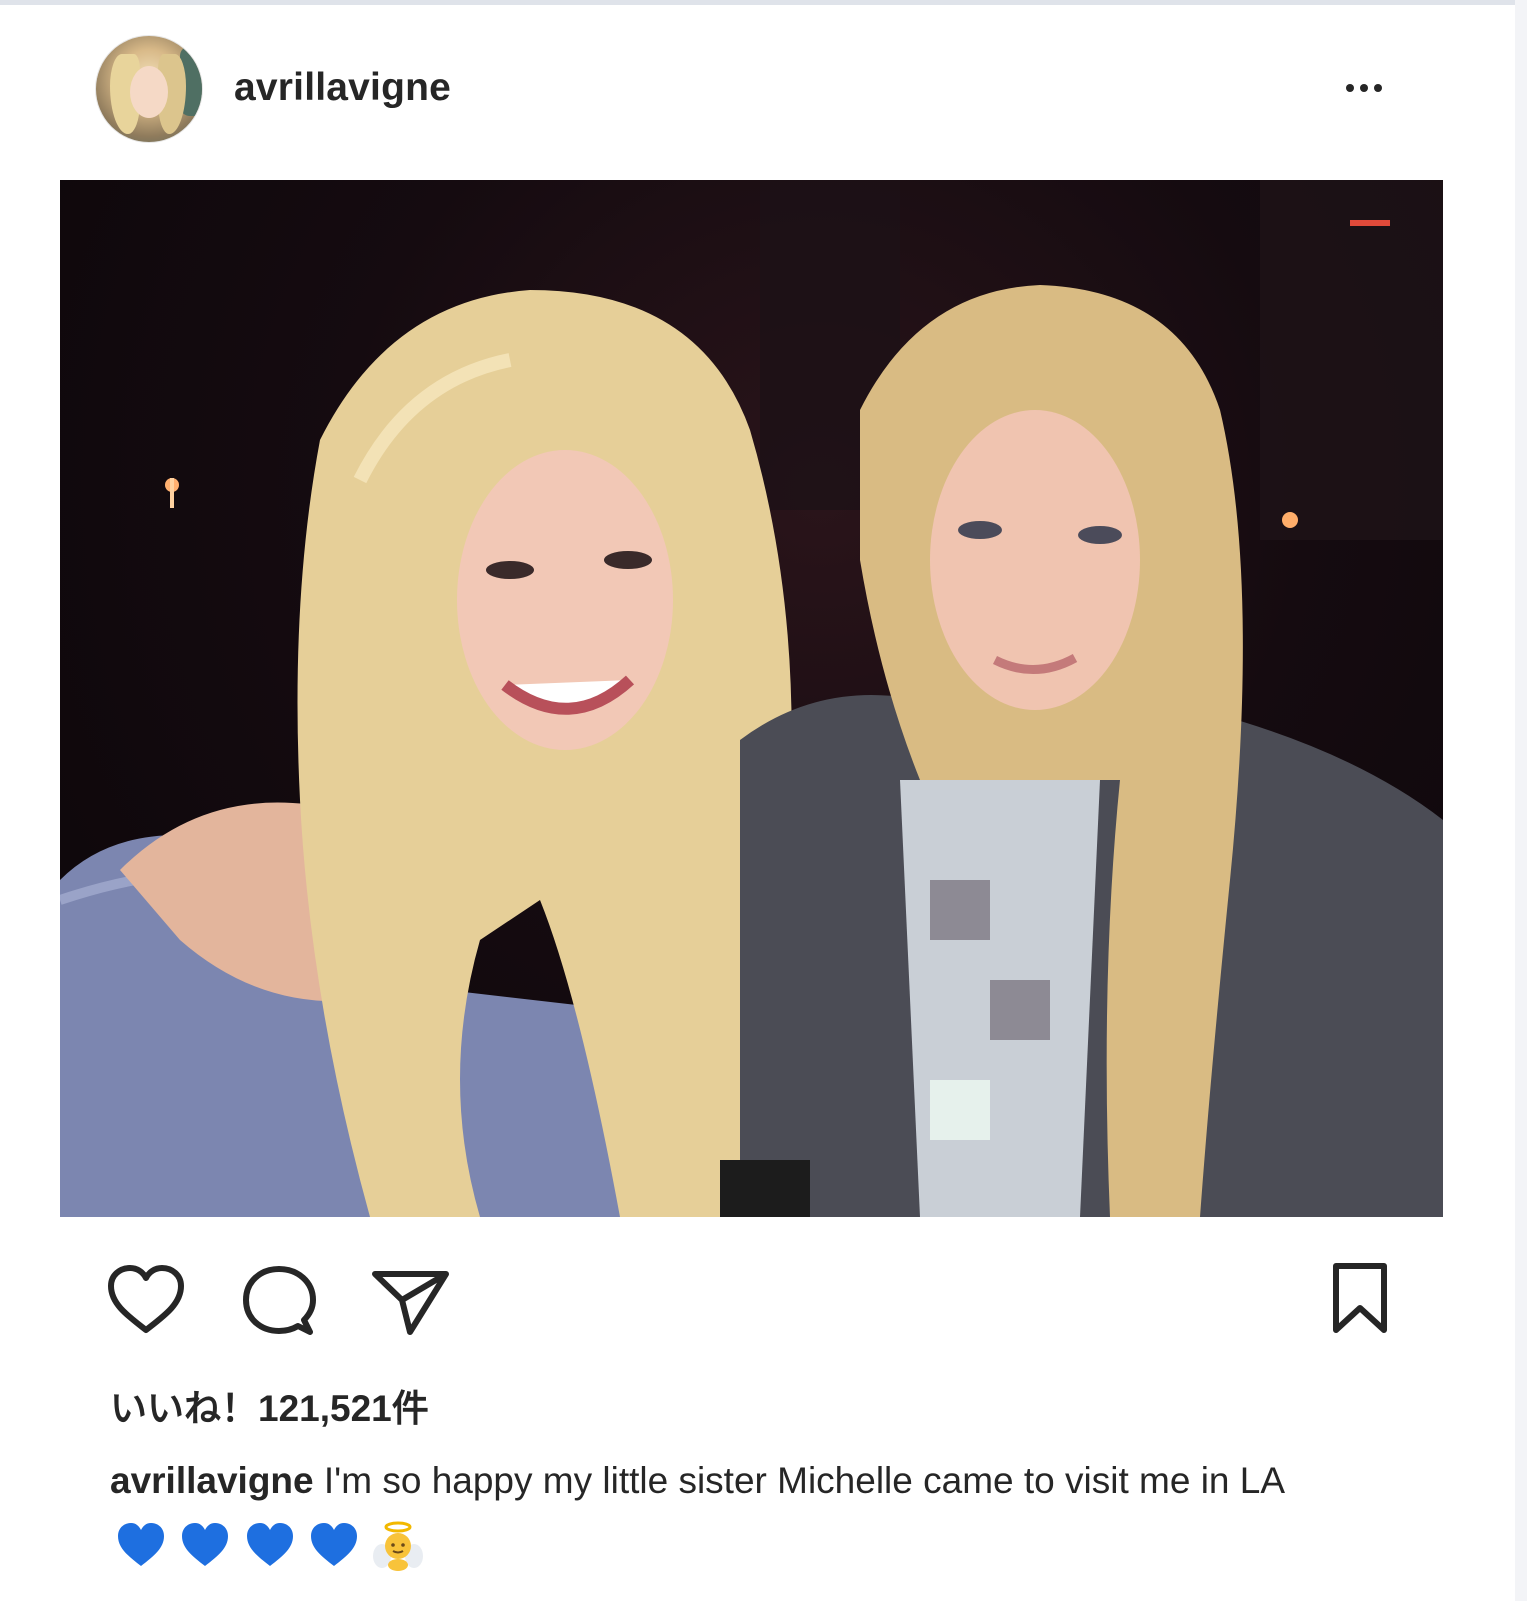  I want to click on heart-outline-icon, so click(146, 1300).